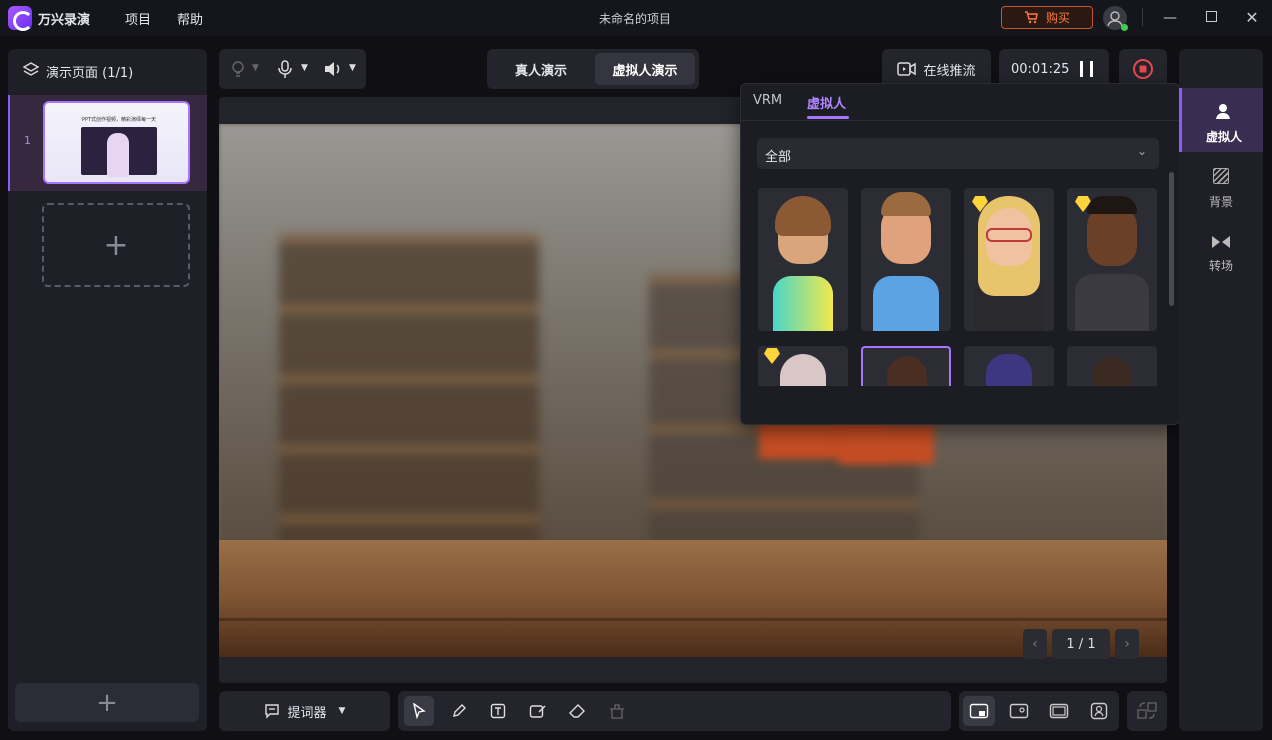  I want to click on user-avatar-icon, so click(1115, 18).